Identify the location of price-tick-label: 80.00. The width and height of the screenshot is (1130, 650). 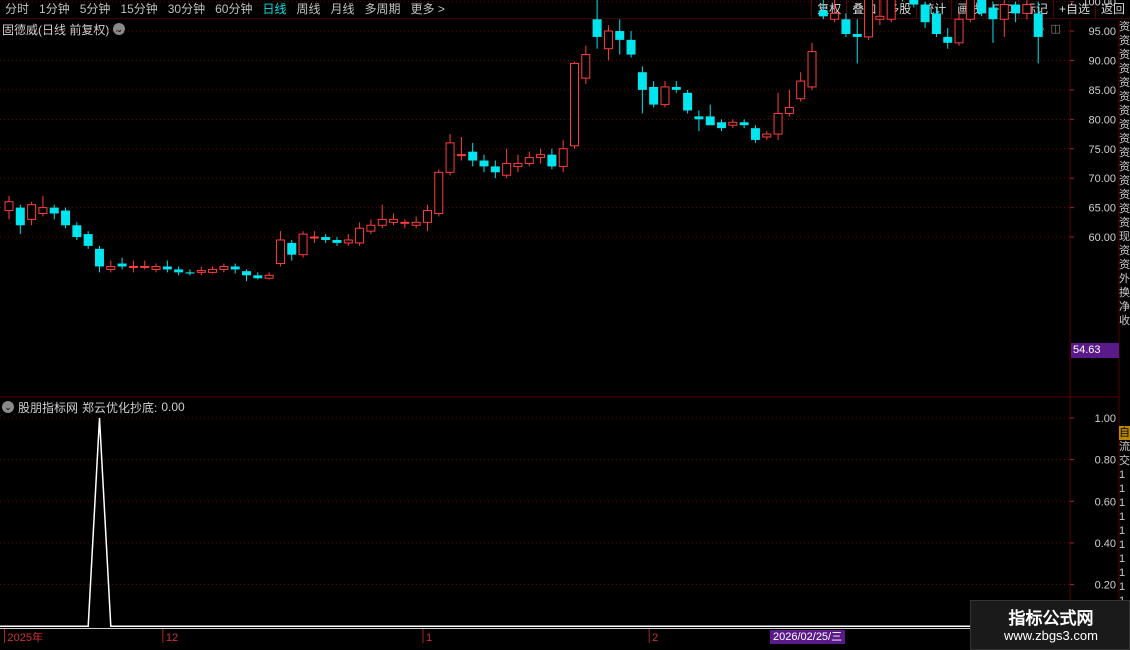
(1102, 120).